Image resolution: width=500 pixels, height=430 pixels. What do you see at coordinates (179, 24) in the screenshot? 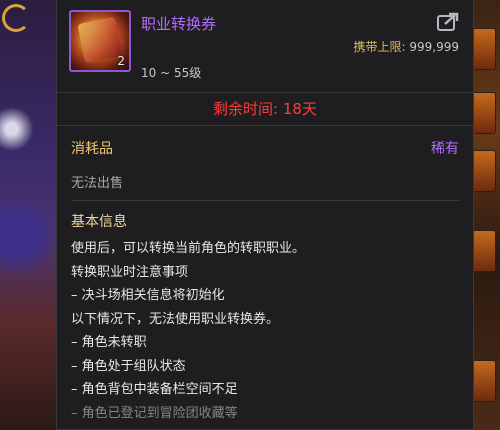
I see `item-name: 职业转换券` at bounding box center [179, 24].